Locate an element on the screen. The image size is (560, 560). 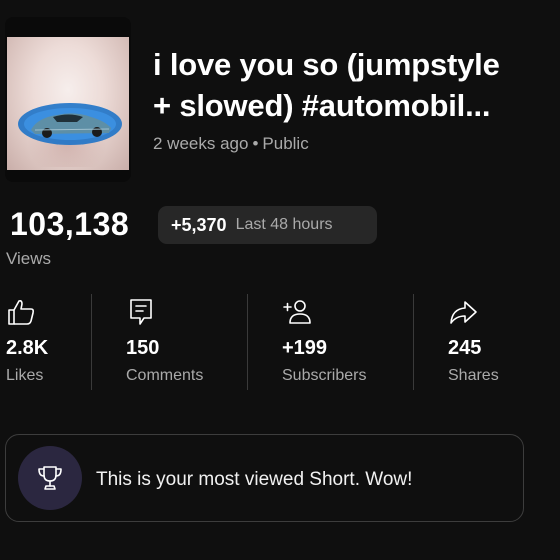
comments-value: 150 is located at coordinates (143, 348).